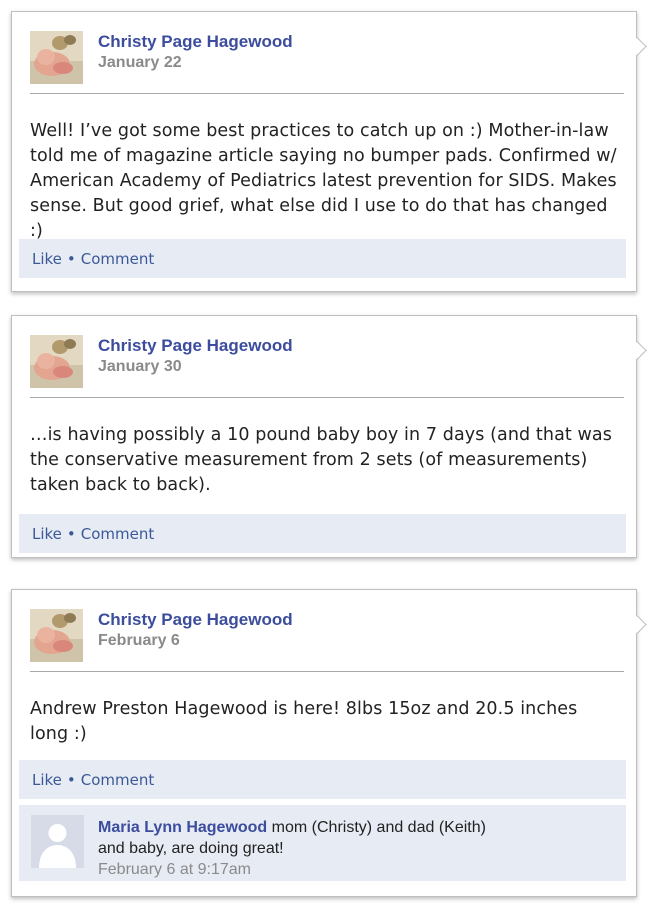  Describe the element at coordinates (182, 827) in the screenshot. I see `comment-author: Maria Lynn Hagewood` at that location.